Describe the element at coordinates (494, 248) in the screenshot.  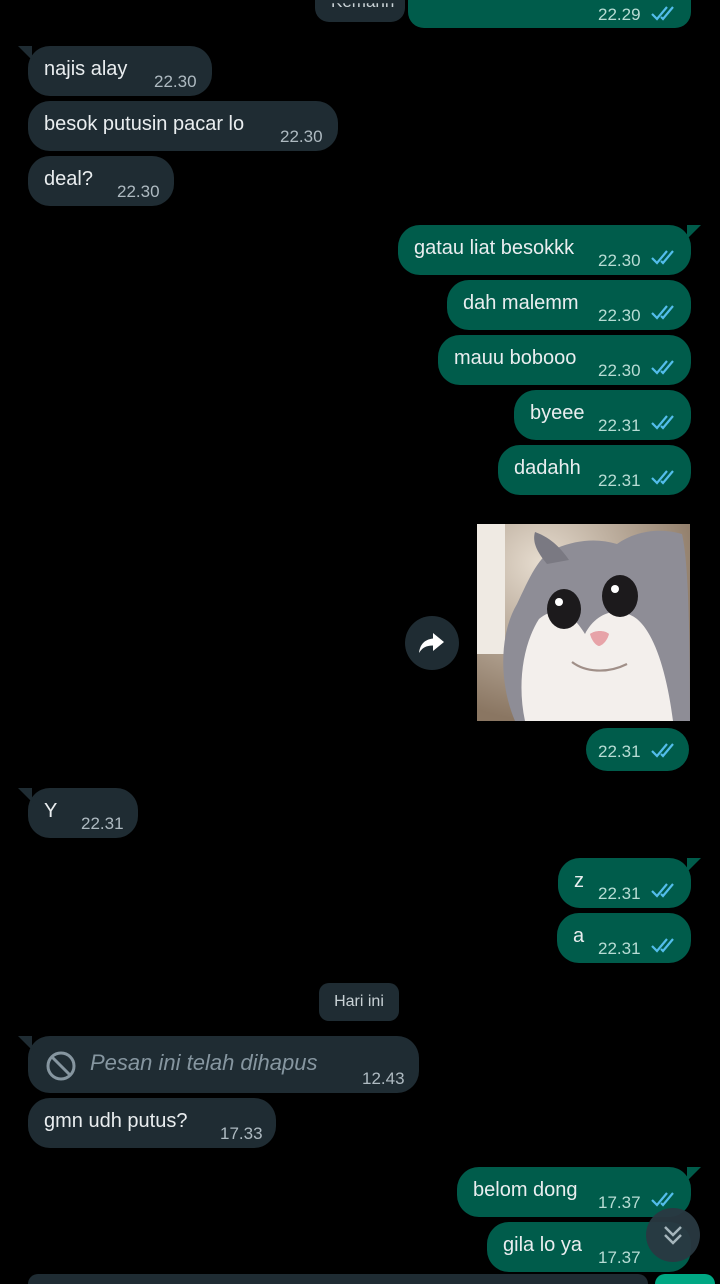
I see `message-text: gatau liat besokkk` at that location.